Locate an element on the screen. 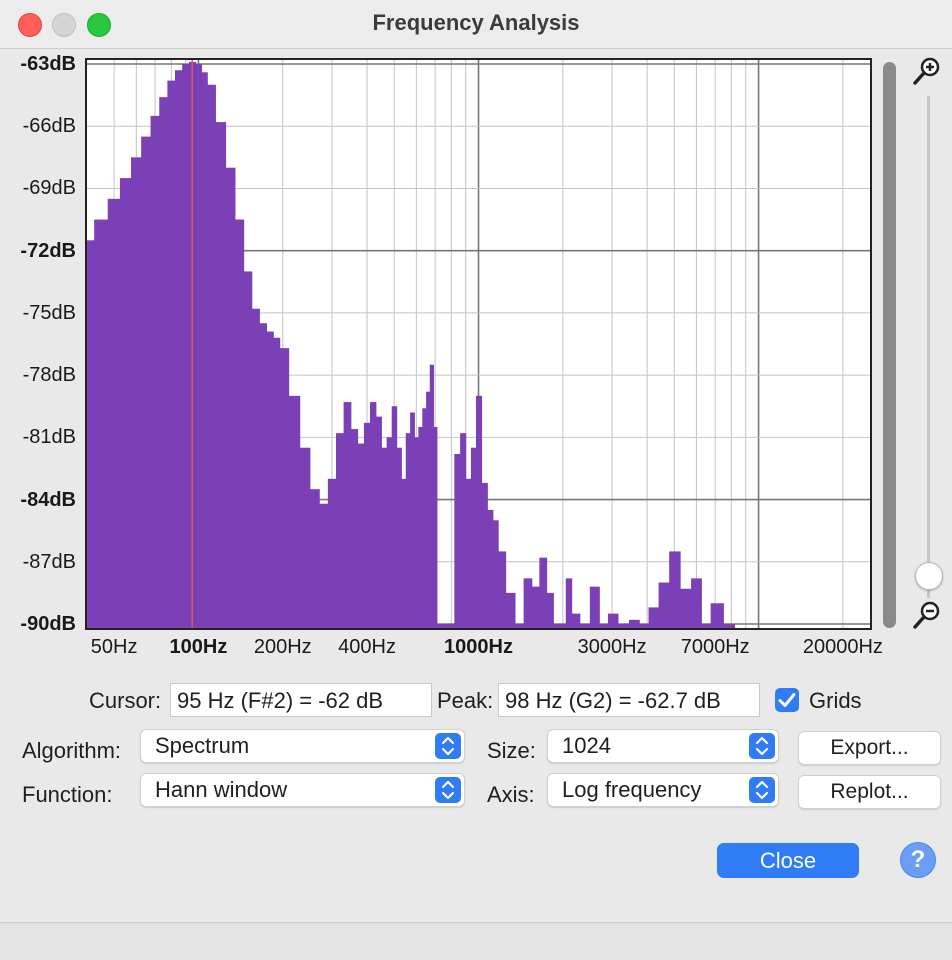 The width and height of the screenshot is (952, 960). y-tick-label: -90dB is located at coordinates (48, 624).